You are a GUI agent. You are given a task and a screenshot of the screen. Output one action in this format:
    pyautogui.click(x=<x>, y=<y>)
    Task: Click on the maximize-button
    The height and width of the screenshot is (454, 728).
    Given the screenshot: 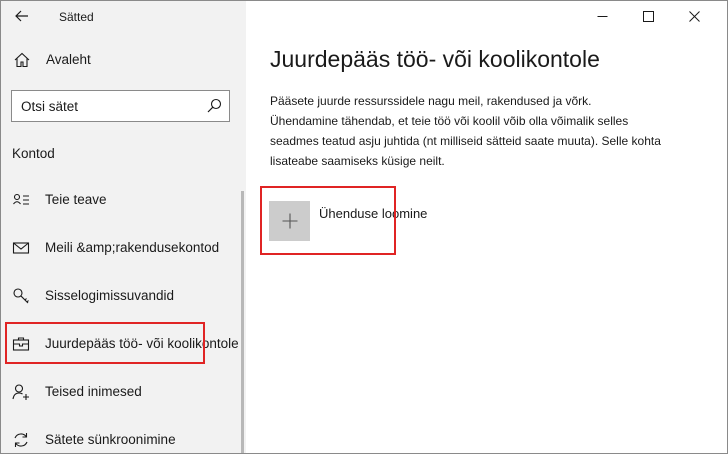 What is the action you would take?
    pyautogui.click(x=648, y=16)
    